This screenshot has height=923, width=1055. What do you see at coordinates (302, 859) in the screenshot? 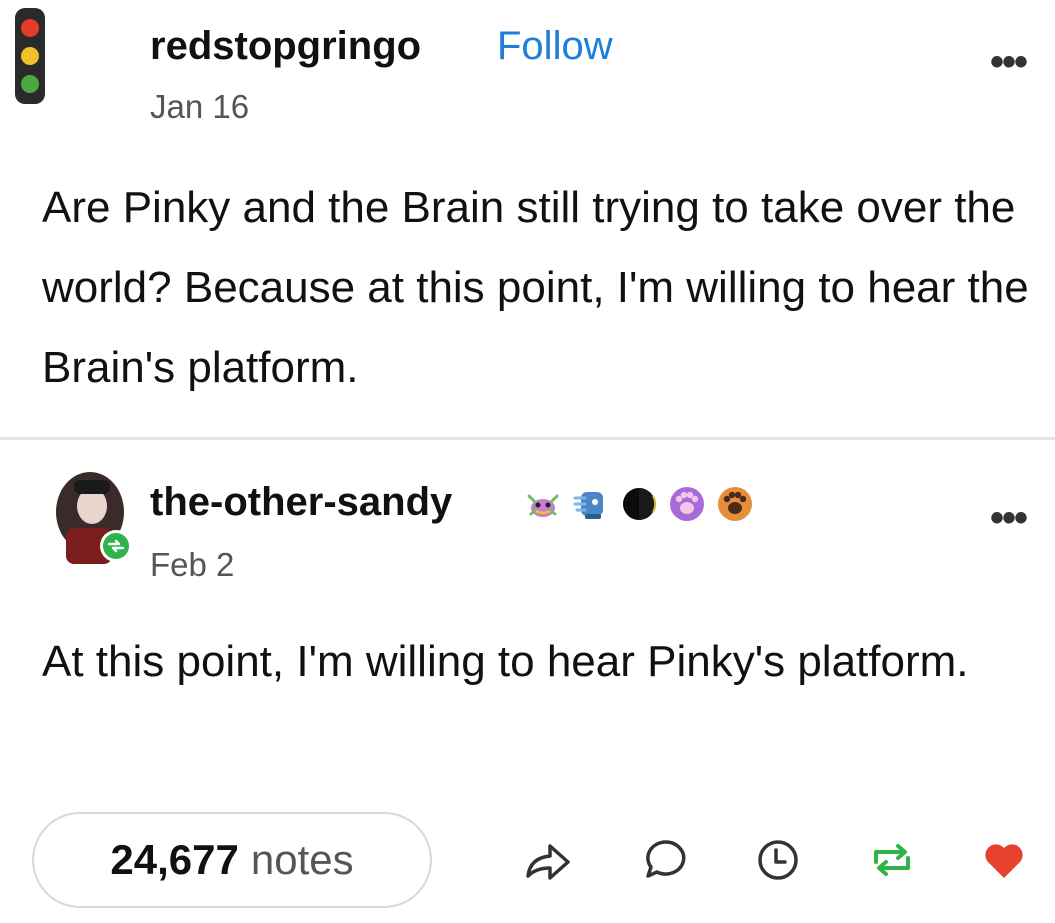
I see `notes-label: notes` at bounding box center [302, 859].